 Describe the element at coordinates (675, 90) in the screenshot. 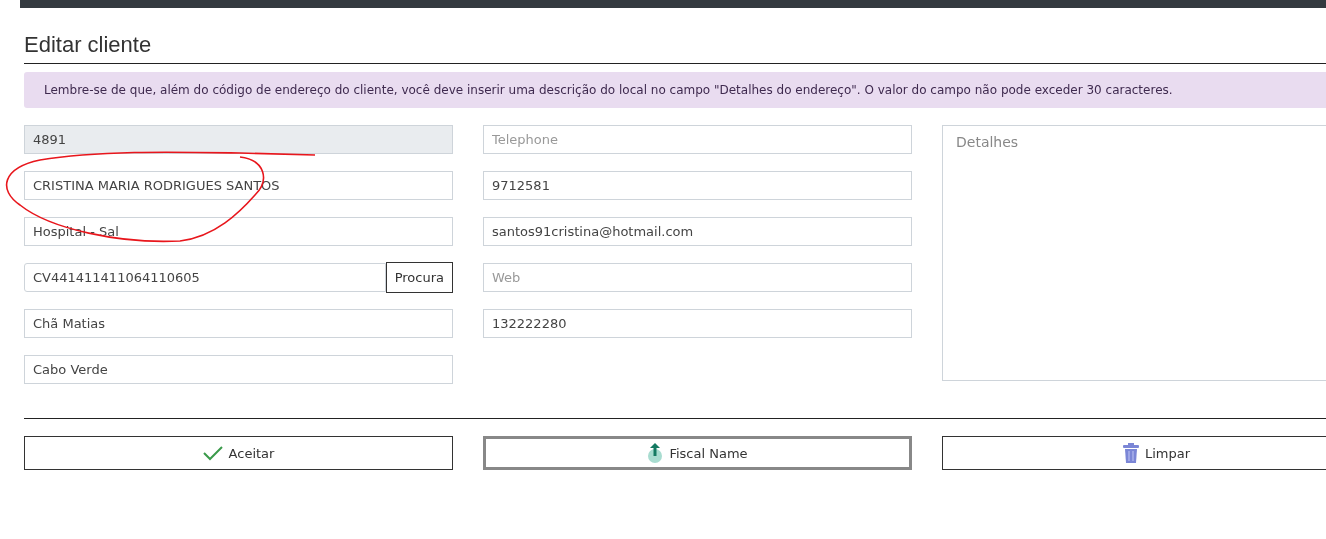

I see `info-alert: Lembre-se de que, além do código de endereço do cliente, você deve inserir uma descrição do local no campo "Detalhes do endereço". O valor do campo não pode exceder 30 caracteres.` at that location.